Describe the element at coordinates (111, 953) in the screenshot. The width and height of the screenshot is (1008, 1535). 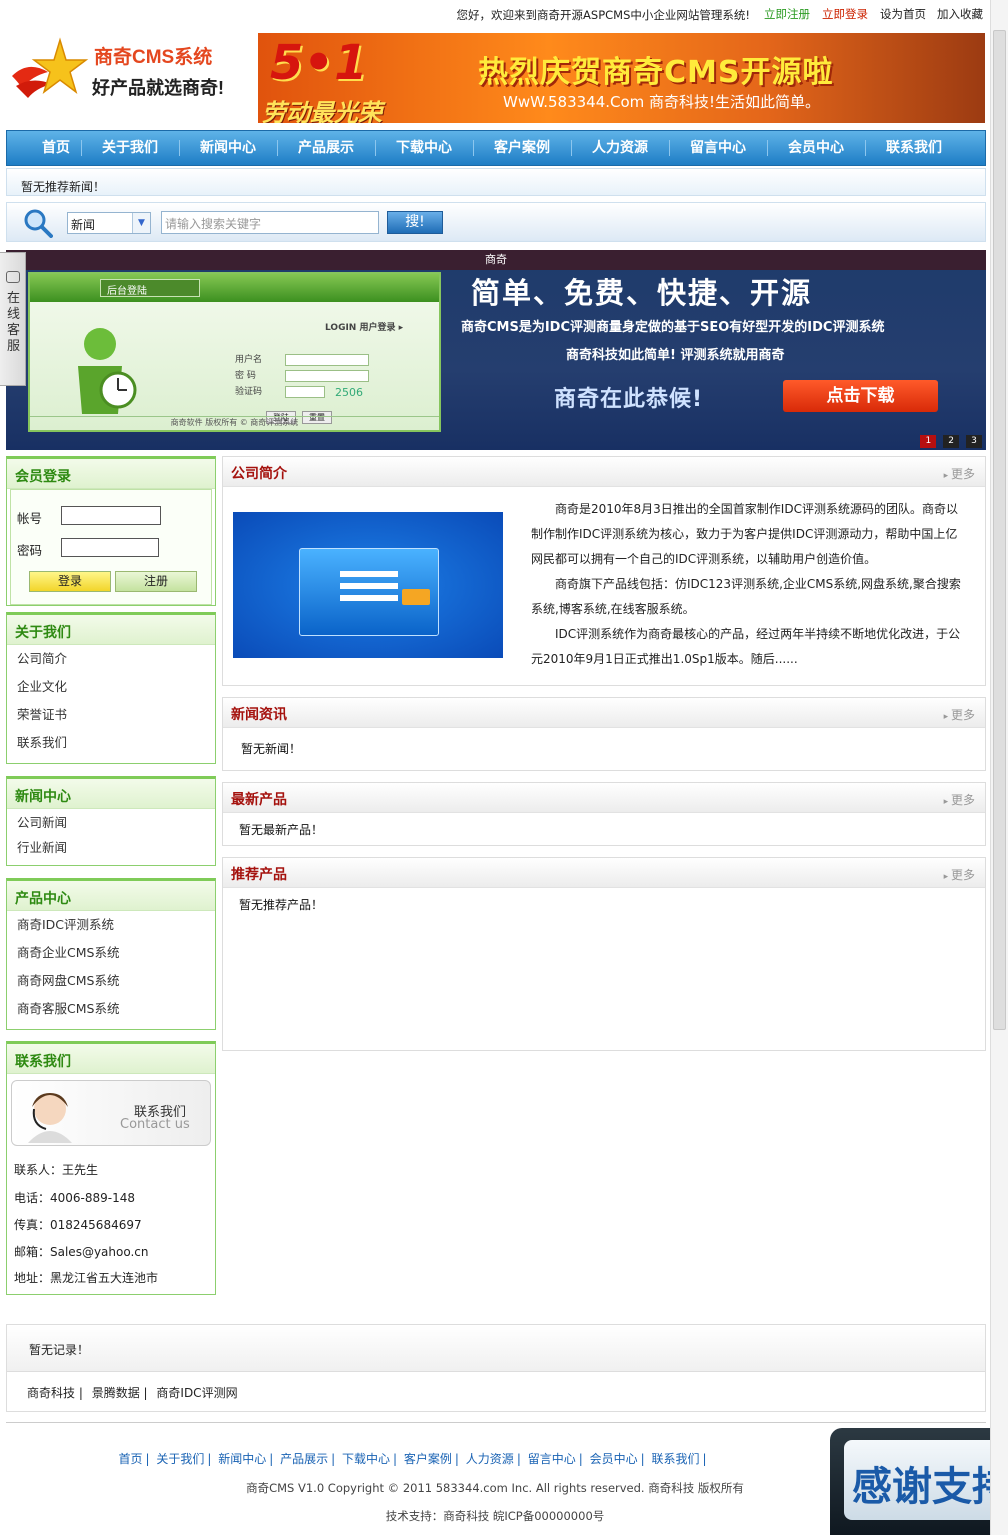
I see `product-menu-item: 商奇企业CMS系统` at that location.